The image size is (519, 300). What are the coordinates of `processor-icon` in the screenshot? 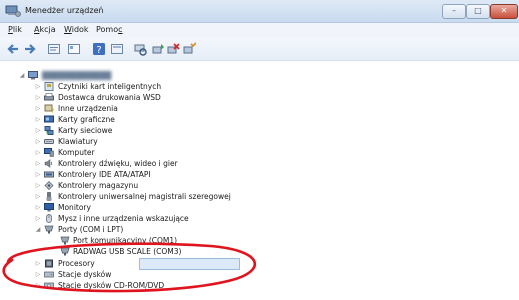 It's located at (49, 263).